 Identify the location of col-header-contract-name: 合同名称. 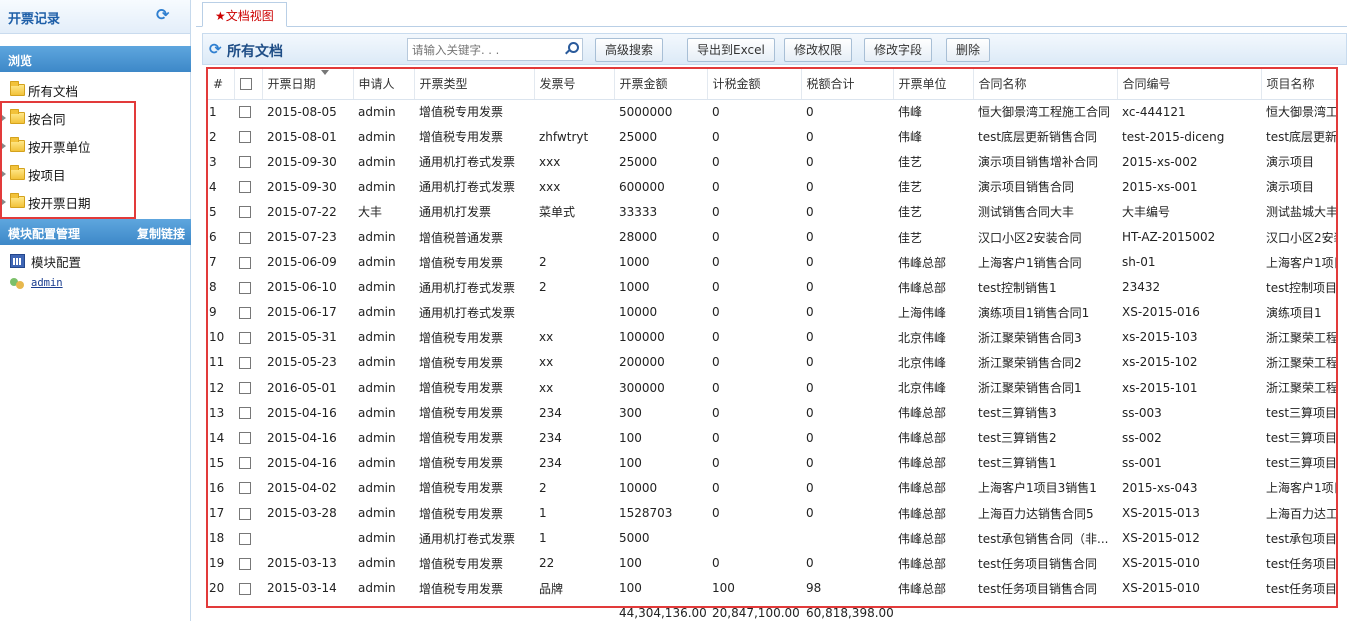
(1045, 84).